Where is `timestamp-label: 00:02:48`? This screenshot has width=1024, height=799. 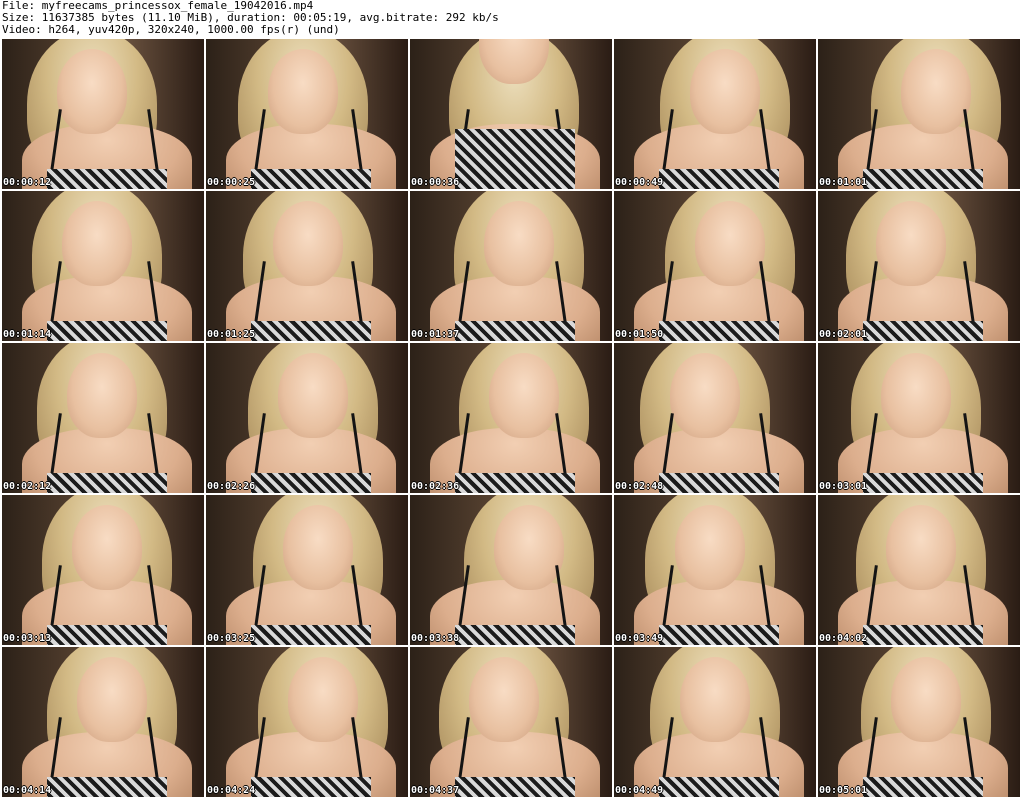 timestamp-label: 00:02:48 is located at coordinates (639, 486).